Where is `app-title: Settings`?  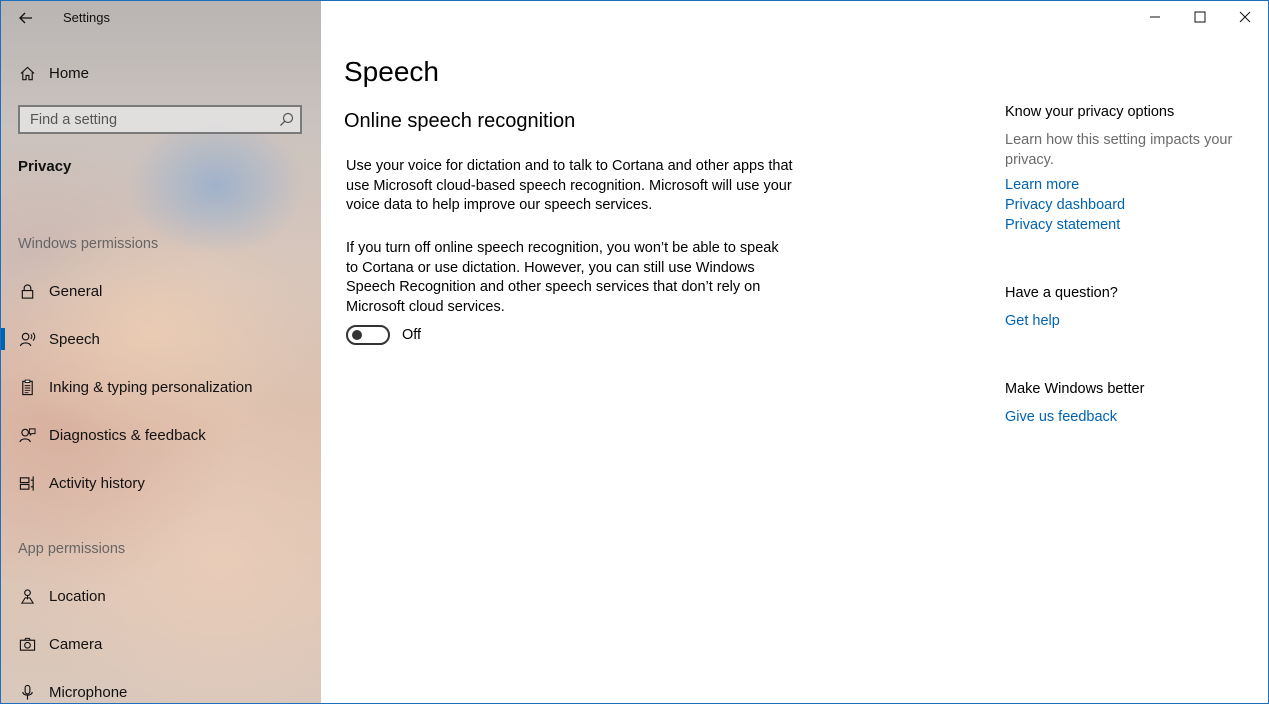
app-title: Settings is located at coordinates (86, 17).